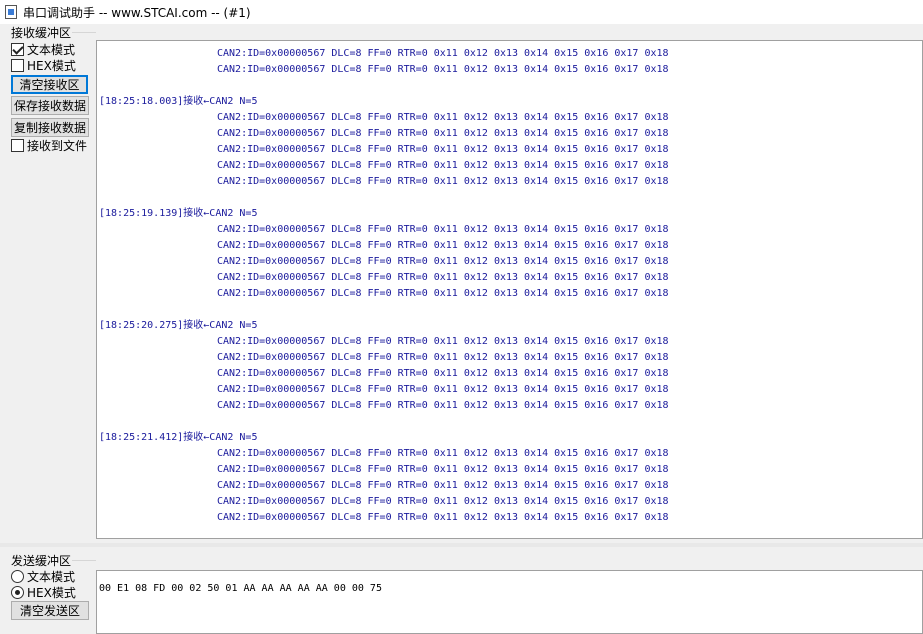  I want to click on splitter, so click(461, 545).